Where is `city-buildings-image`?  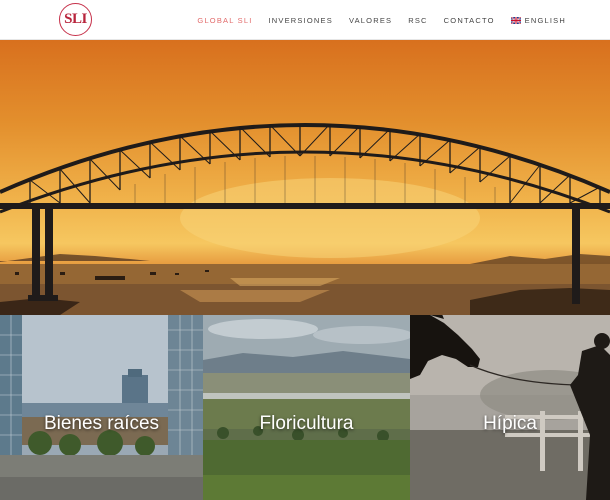
city-buildings-image is located at coordinates (101, 407).